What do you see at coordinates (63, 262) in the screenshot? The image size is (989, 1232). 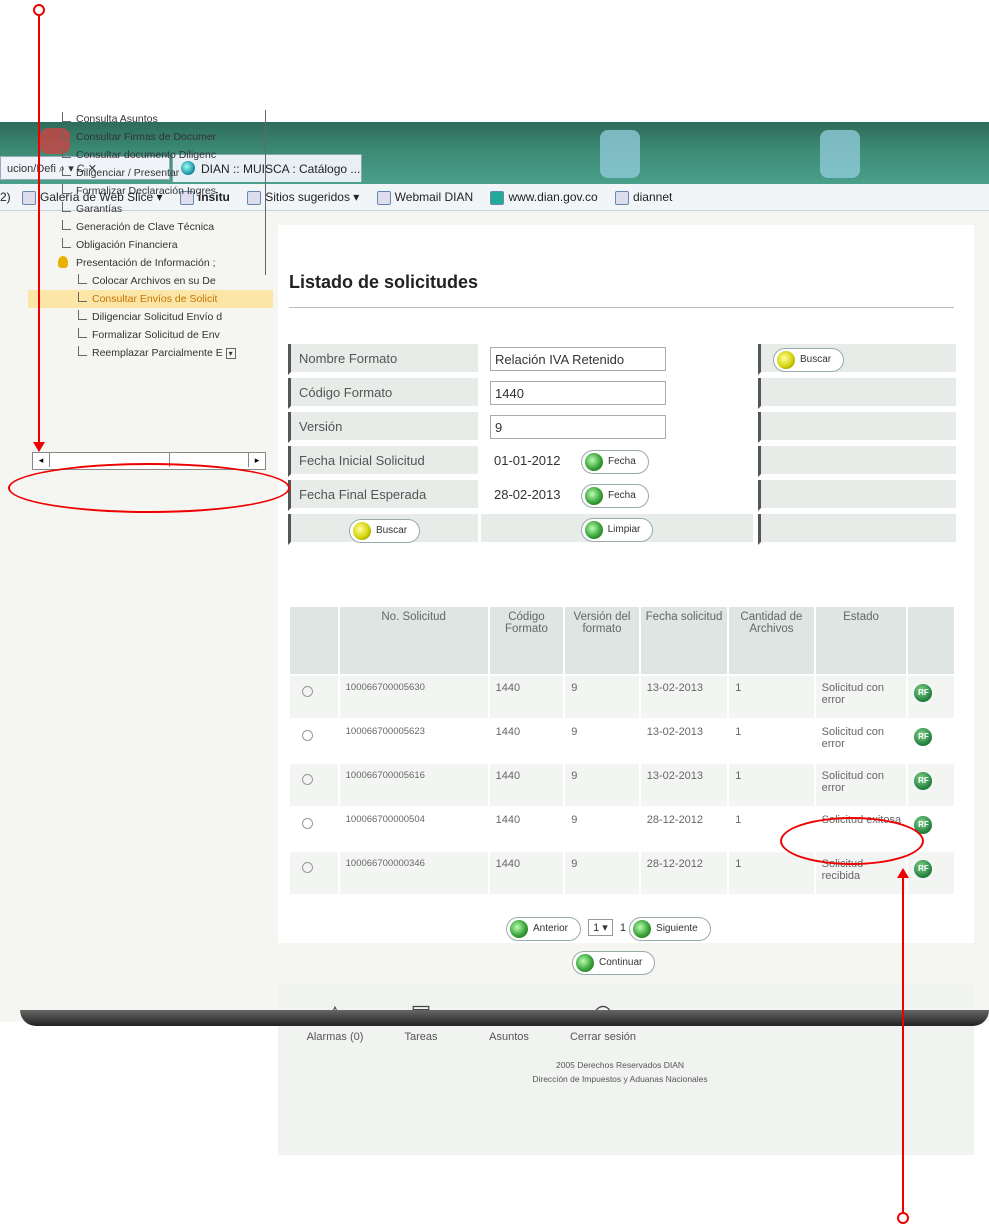 I see `lightbulb-icon` at bounding box center [63, 262].